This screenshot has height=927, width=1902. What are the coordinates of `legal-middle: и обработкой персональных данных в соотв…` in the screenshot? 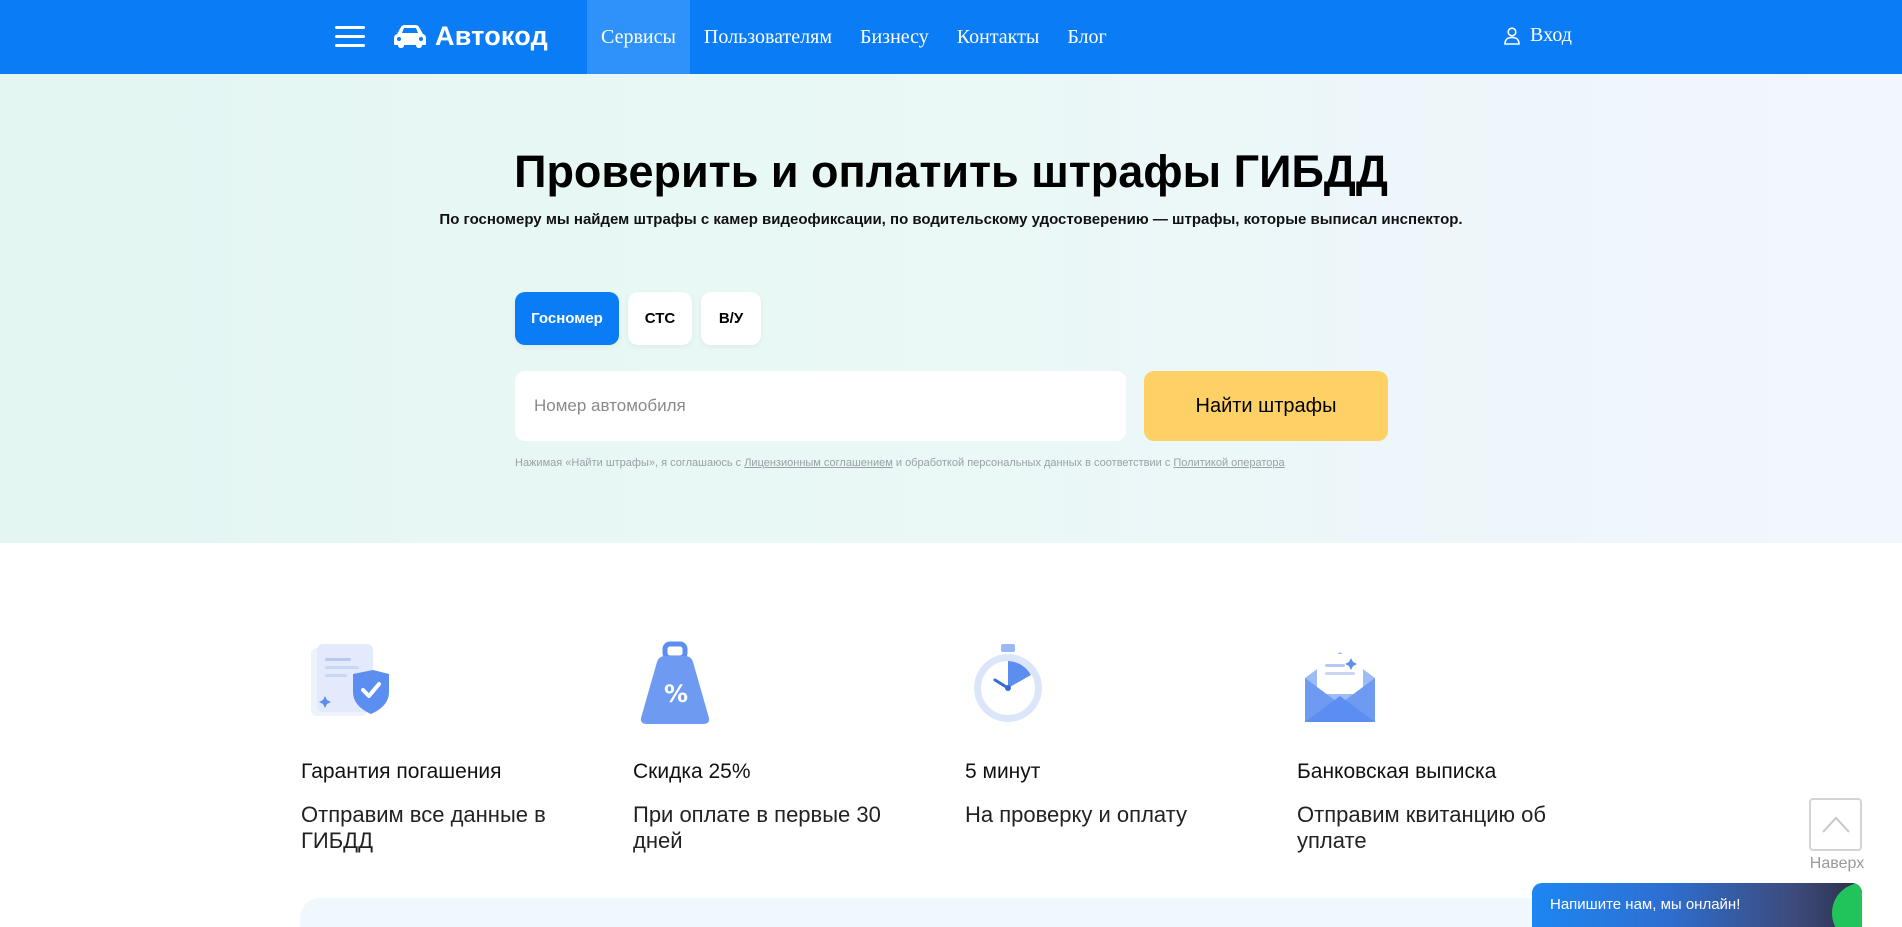 It's located at (1033, 463).